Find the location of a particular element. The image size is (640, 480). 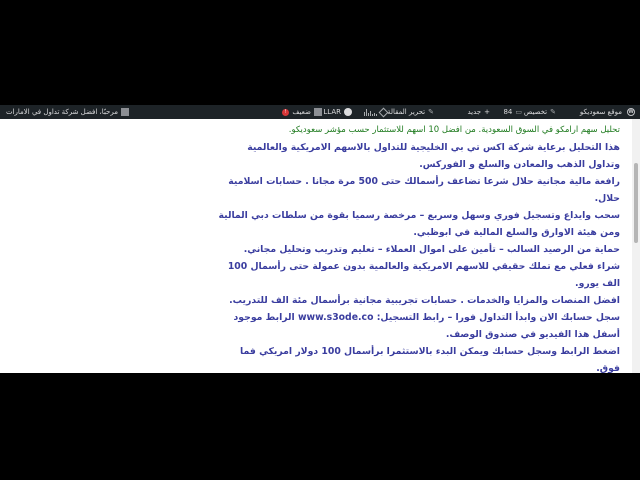

site-name-menu: موقع سعوديكو is located at coordinates (601, 112).